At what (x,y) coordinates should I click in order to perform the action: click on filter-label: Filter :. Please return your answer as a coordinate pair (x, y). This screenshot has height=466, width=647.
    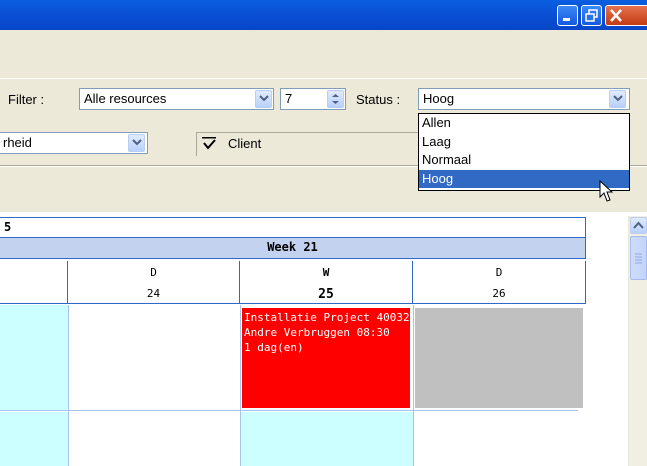
    Looking at the image, I should click on (26, 99).